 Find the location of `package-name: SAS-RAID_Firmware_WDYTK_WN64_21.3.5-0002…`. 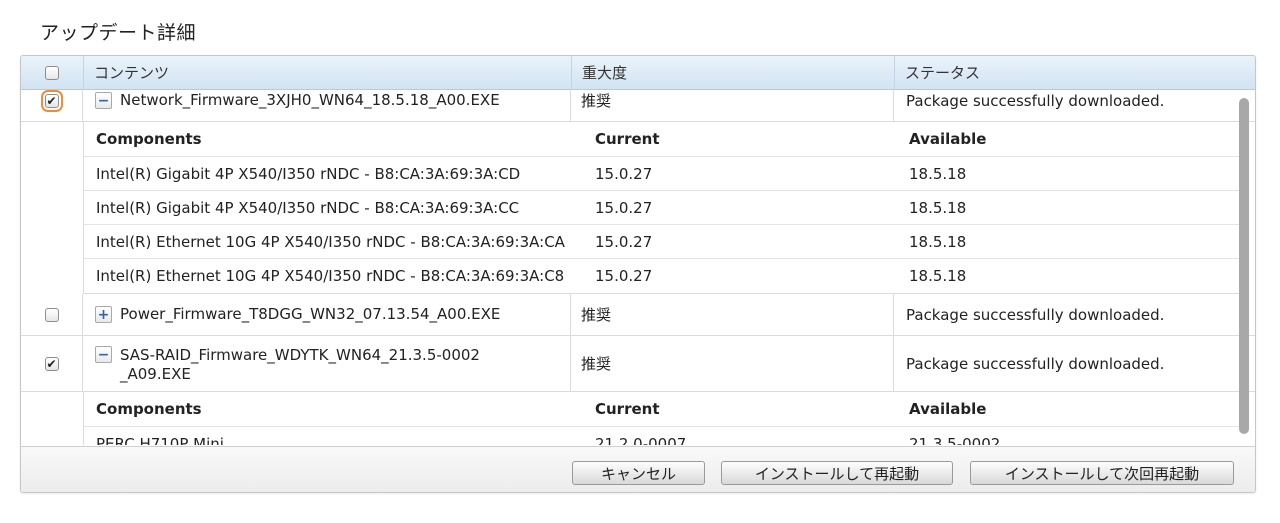

package-name: SAS-RAID_Firmware_WDYTK_WN64_21.3.5-0002… is located at coordinates (300, 364).